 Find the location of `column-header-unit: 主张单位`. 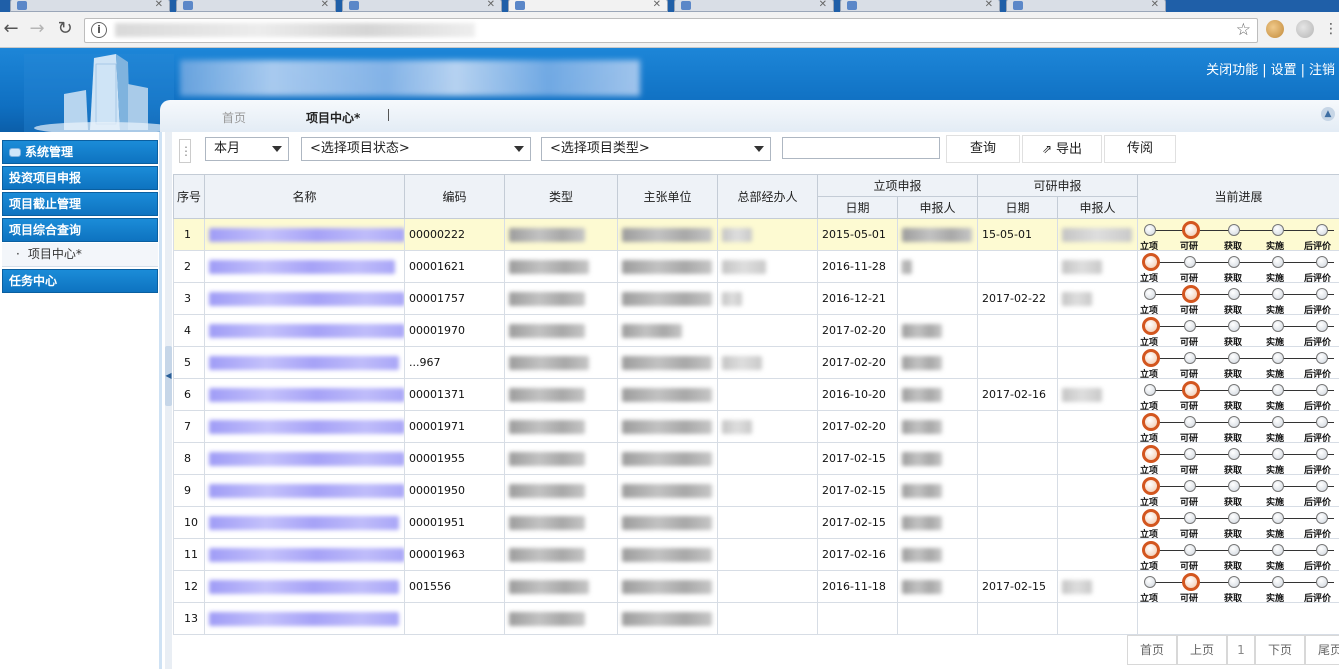

column-header-unit: 主张单位 is located at coordinates (667, 196).